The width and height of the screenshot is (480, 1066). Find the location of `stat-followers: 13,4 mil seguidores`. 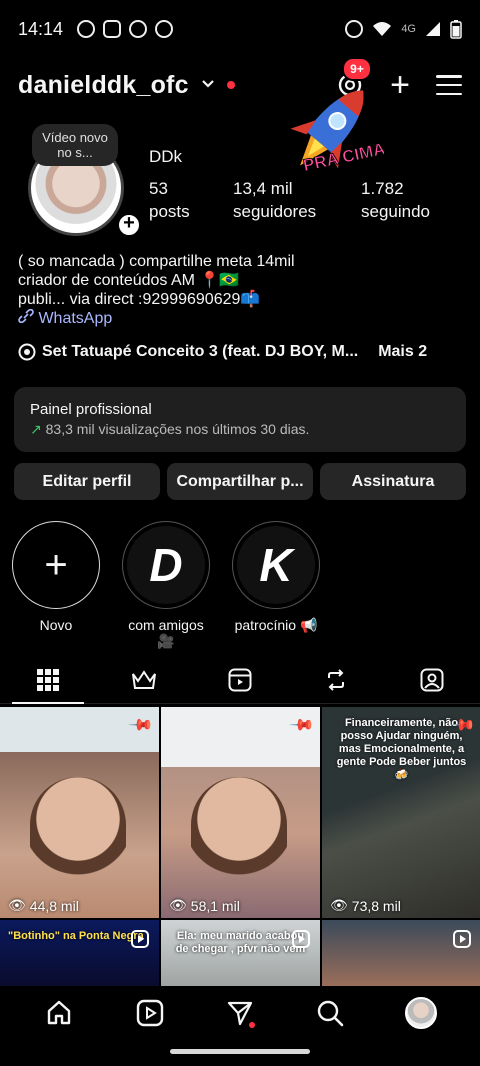

stat-followers: 13,4 mil seguidores is located at coordinates (297, 200).